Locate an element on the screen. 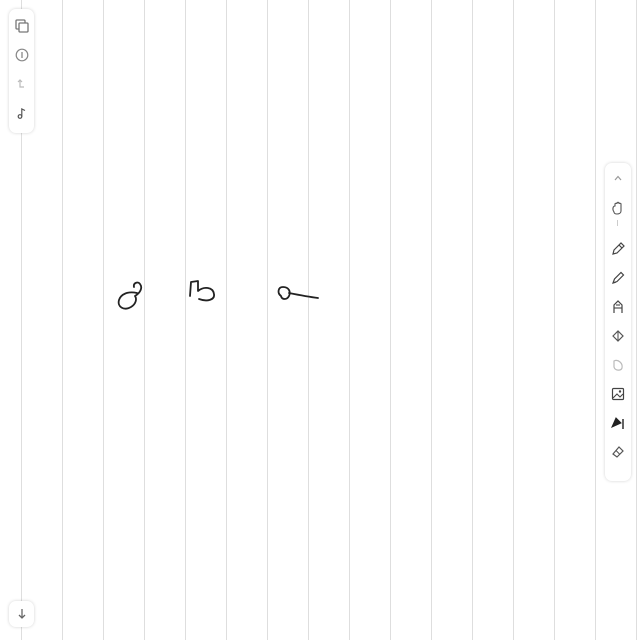 Image resolution: width=640 pixels, height=640 pixels. lasso-hand-icon is located at coordinates (617, 208).